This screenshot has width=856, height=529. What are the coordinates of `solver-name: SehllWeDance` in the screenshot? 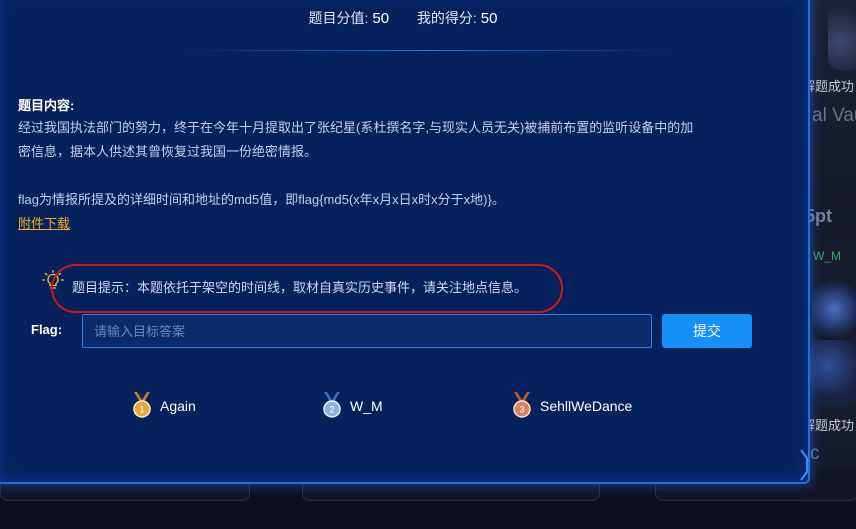 It's located at (586, 406).